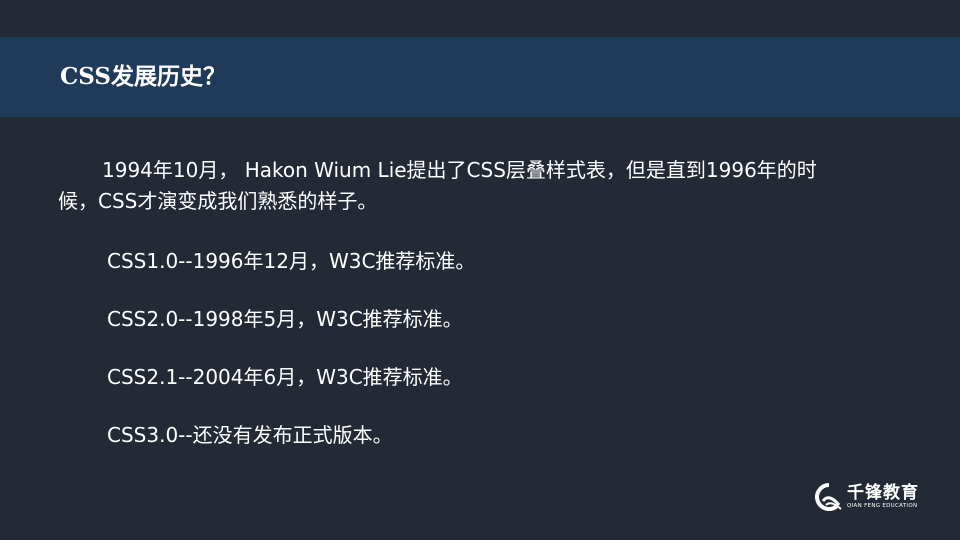 The image size is (960, 540). What do you see at coordinates (143, 76) in the screenshot?
I see `slide-title: CSS发展历史？` at bounding box center [143, 76].